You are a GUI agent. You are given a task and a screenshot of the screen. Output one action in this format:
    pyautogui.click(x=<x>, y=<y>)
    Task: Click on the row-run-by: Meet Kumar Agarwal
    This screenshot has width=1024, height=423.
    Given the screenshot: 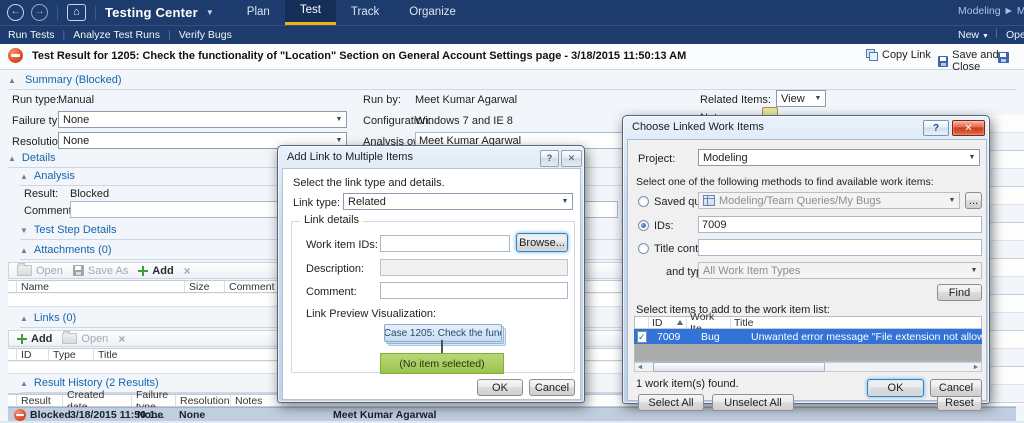 What is the action you would take?
    pyautogui.click(x=385, y=415)
    